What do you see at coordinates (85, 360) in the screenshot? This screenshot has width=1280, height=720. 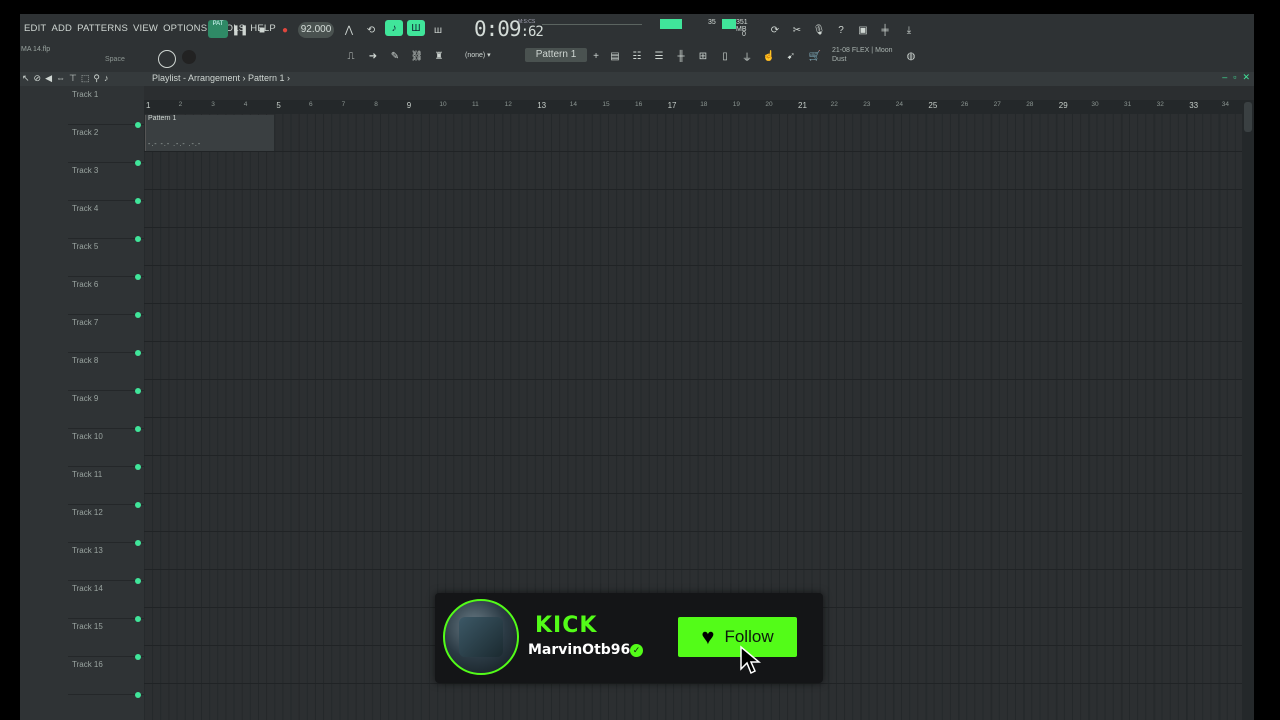 I see `track-label: Track 8` at bounding box center [85, 360].